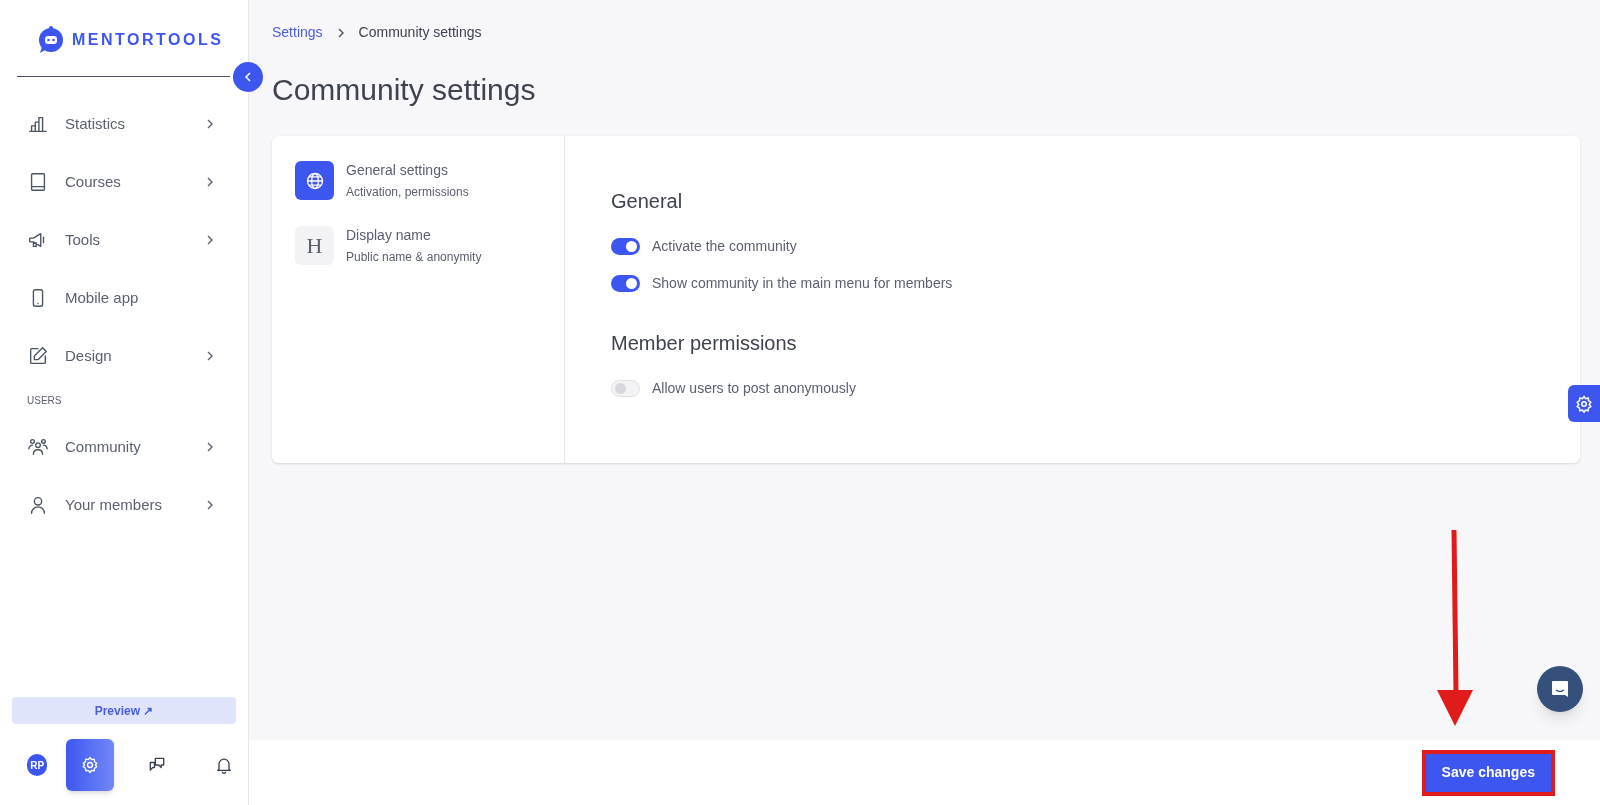  What do you see at coordinates (1560, 689) in the screenshot?
I see `chat-icon` at bounding box center [1560, 689].